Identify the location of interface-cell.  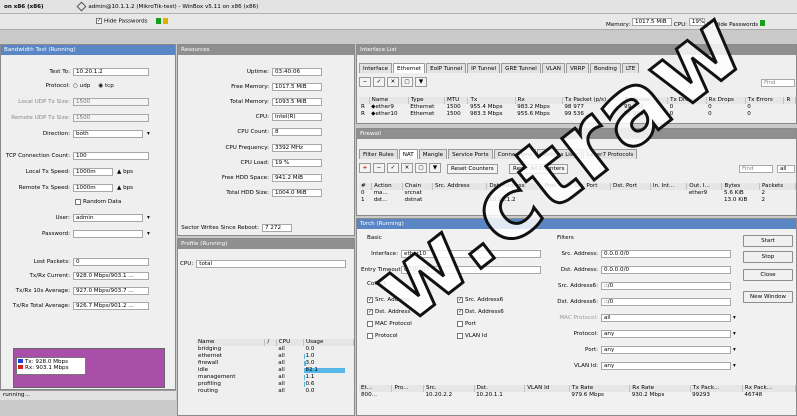
(790, 114).